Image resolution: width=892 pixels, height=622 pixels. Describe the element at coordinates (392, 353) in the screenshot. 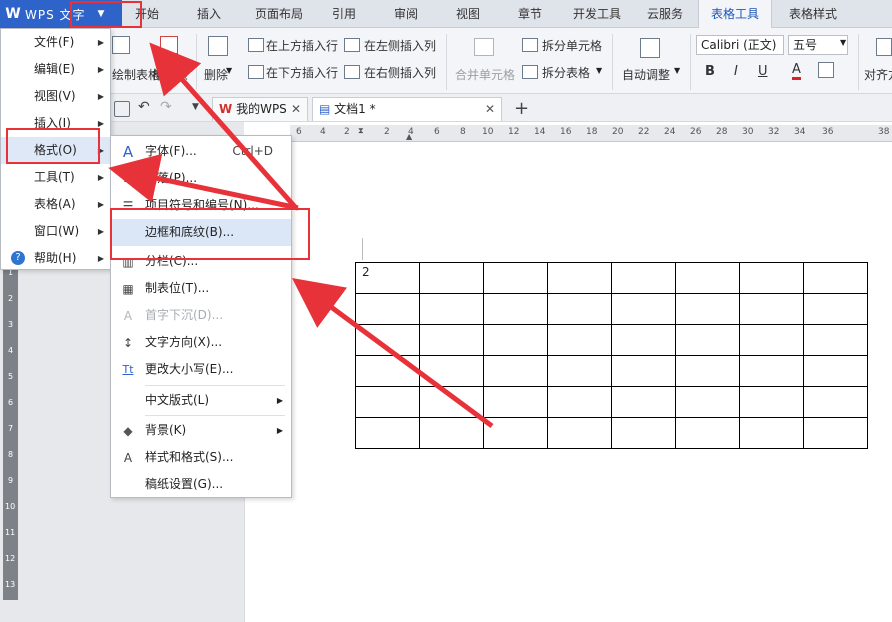

I see `arrow-to-borders-shading` at that location.